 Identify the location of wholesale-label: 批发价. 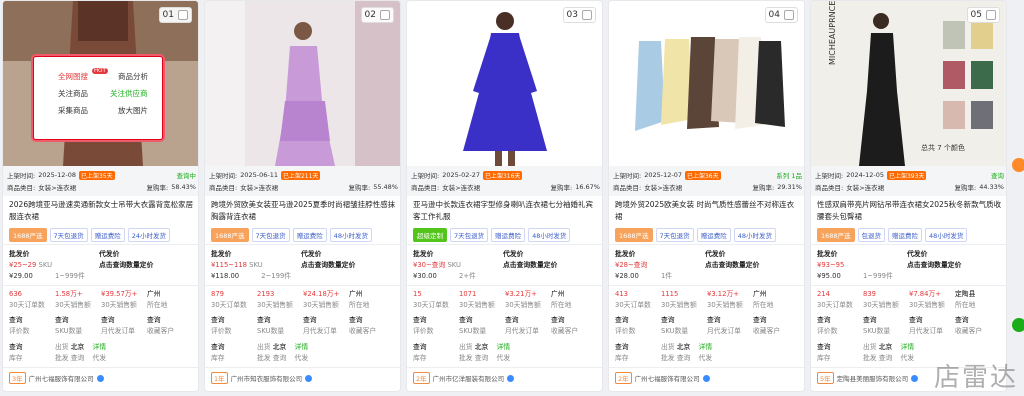
(423, 254).